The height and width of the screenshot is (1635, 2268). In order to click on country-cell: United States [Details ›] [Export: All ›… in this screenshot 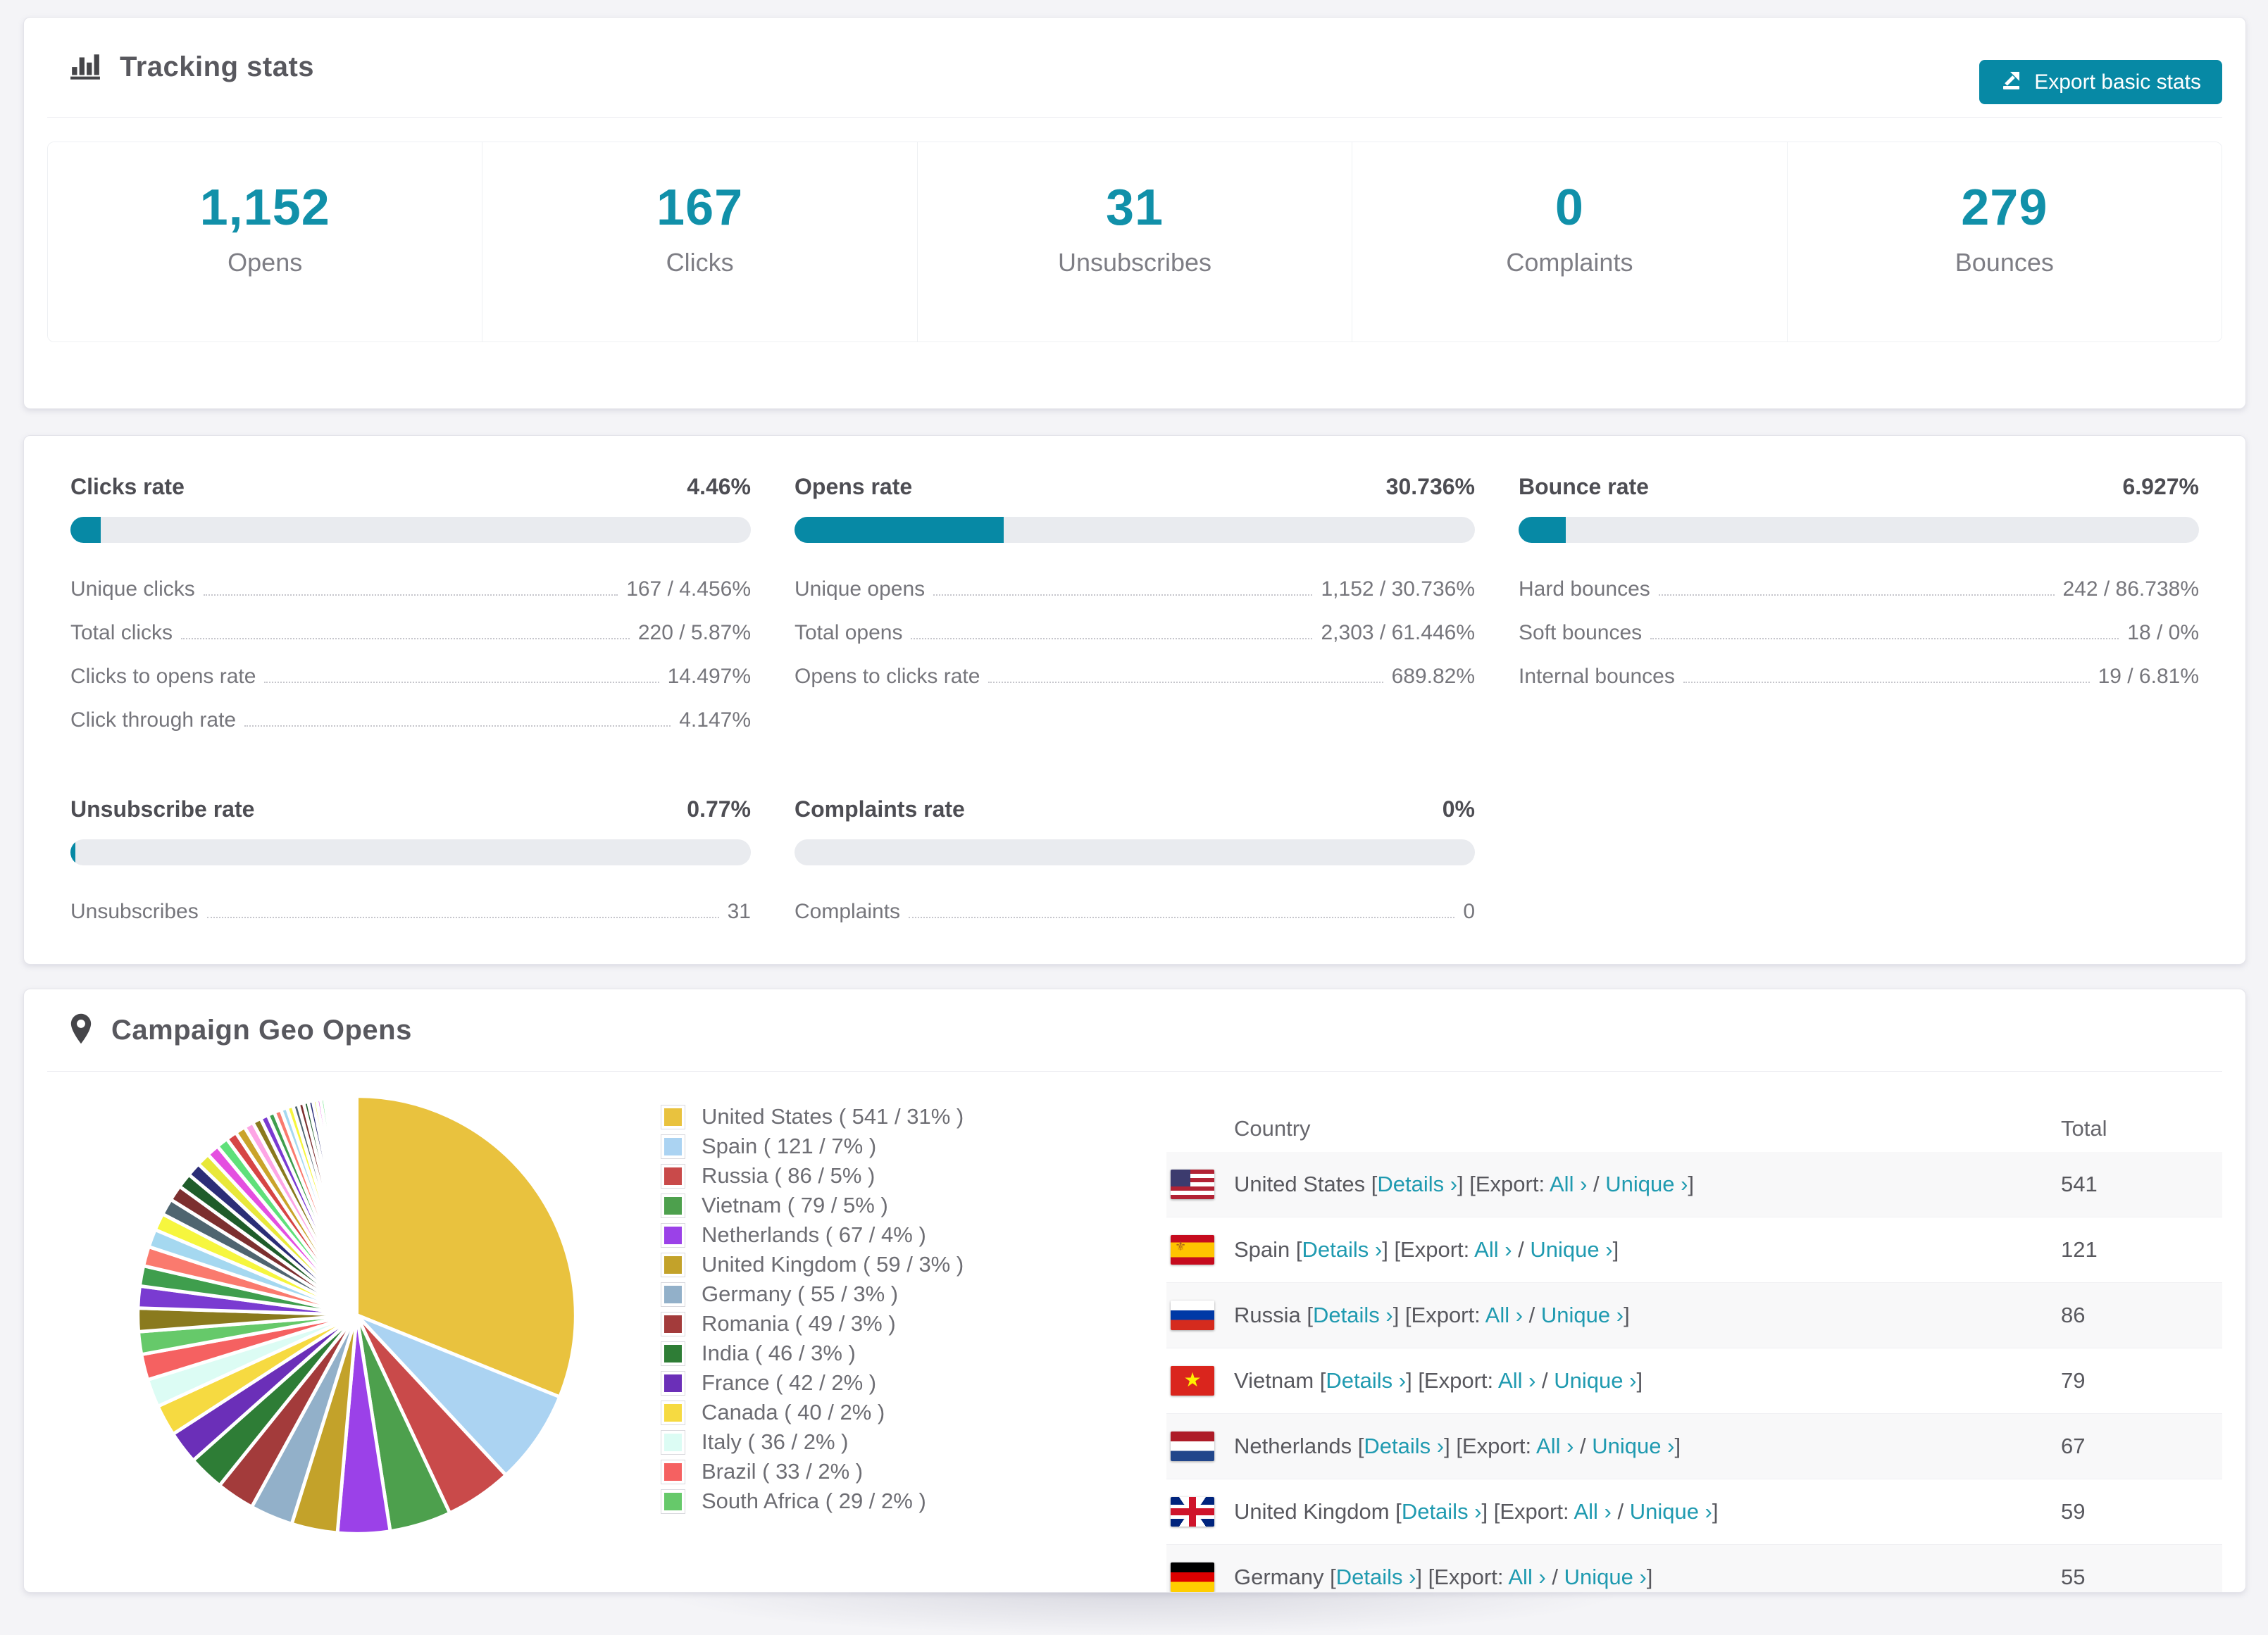, I will do `click(1464, 1184)`.